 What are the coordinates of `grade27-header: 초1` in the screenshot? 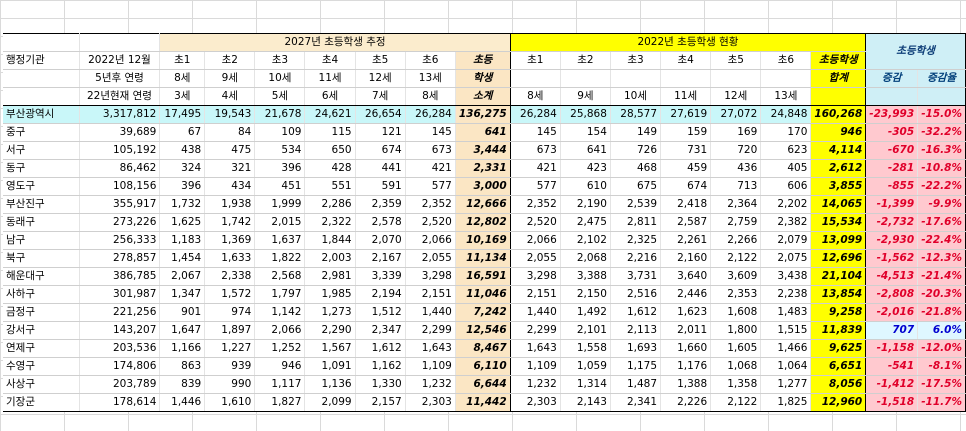 It's located at (182, 60).